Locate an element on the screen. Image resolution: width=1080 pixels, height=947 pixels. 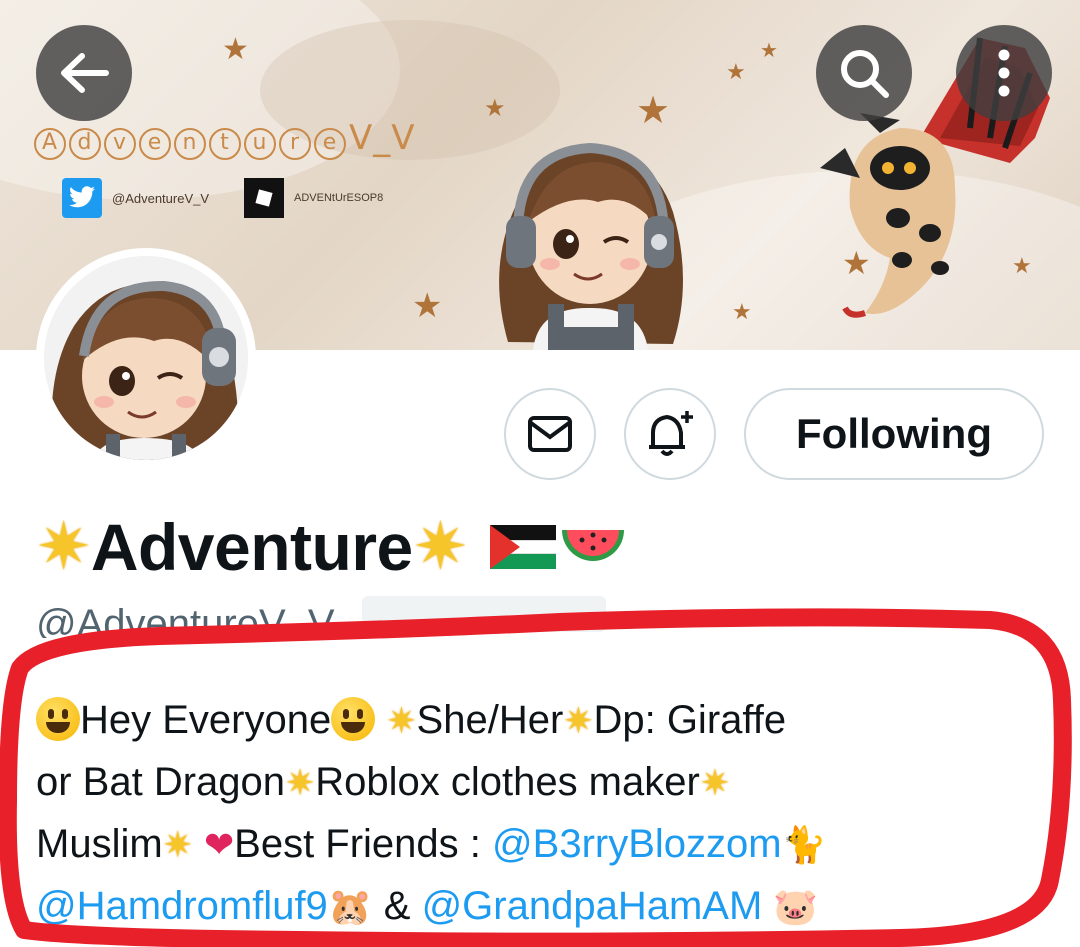
cat-icon: 🐈 is located at coordinates (804, 845).